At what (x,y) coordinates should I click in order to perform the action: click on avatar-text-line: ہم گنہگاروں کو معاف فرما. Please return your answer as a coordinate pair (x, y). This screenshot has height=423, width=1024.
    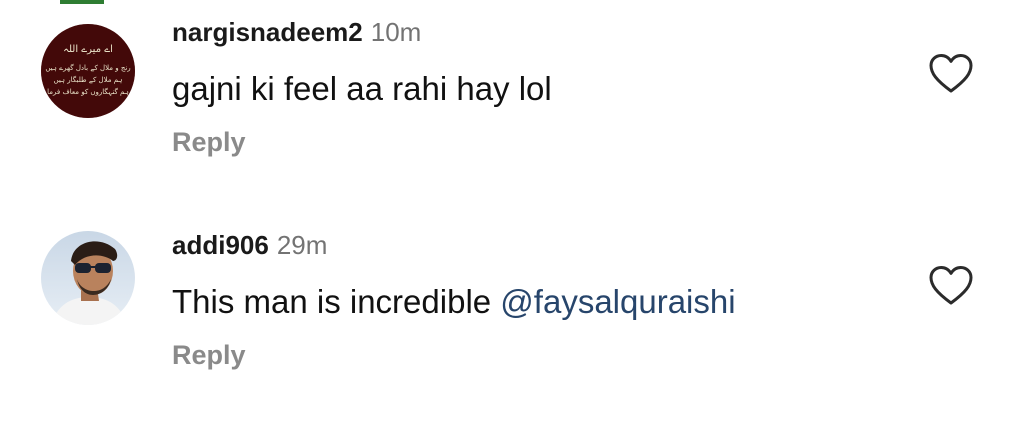
    Looking at the image, I should click on (88, 91).